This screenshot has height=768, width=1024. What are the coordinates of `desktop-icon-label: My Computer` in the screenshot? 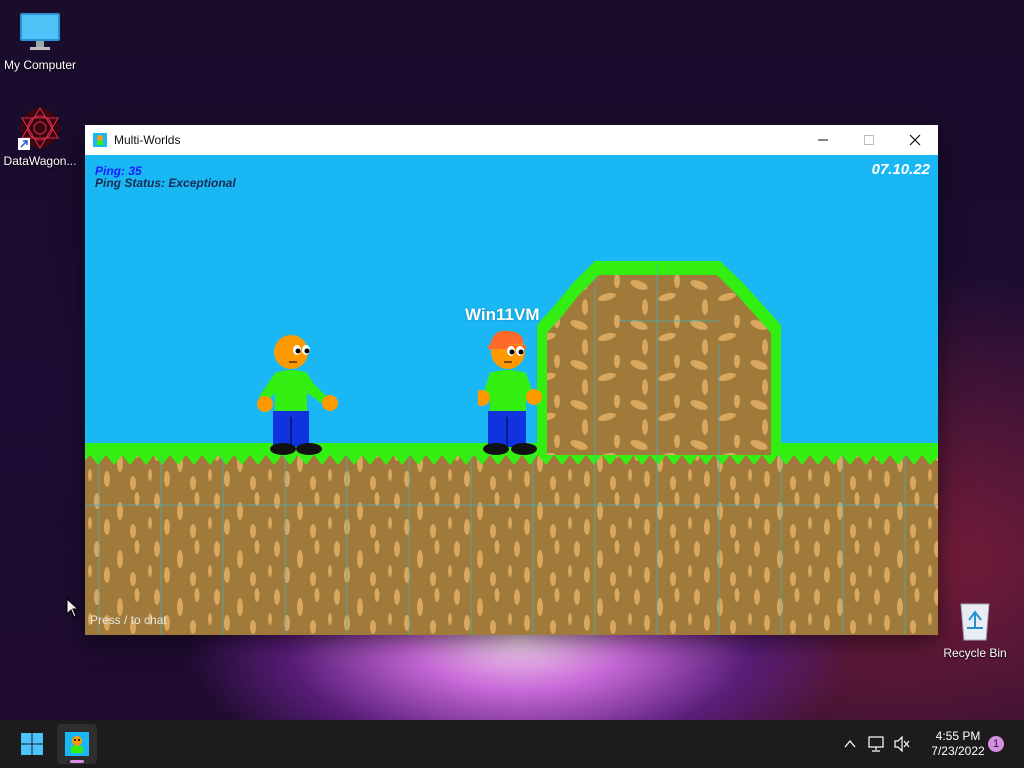 It's located at (40, 65).